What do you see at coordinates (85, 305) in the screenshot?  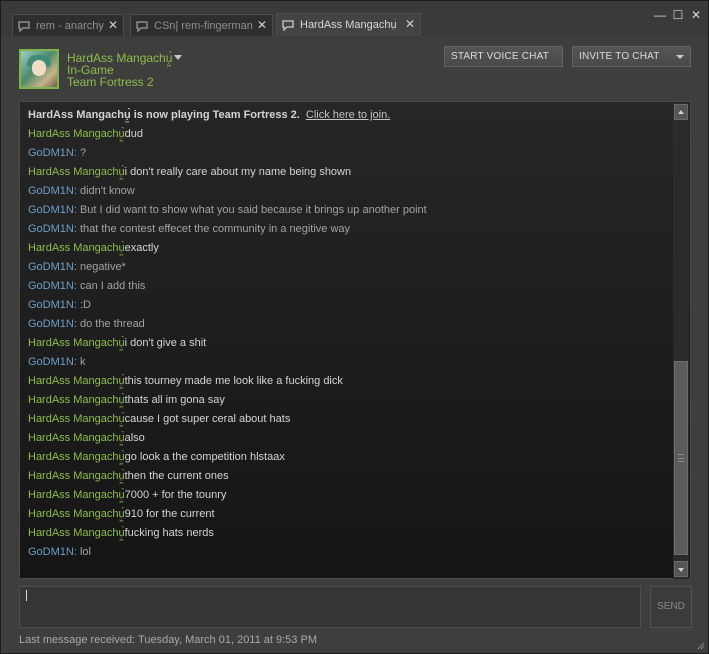 I see `message-text: :D` at bounding box center [85, 305].